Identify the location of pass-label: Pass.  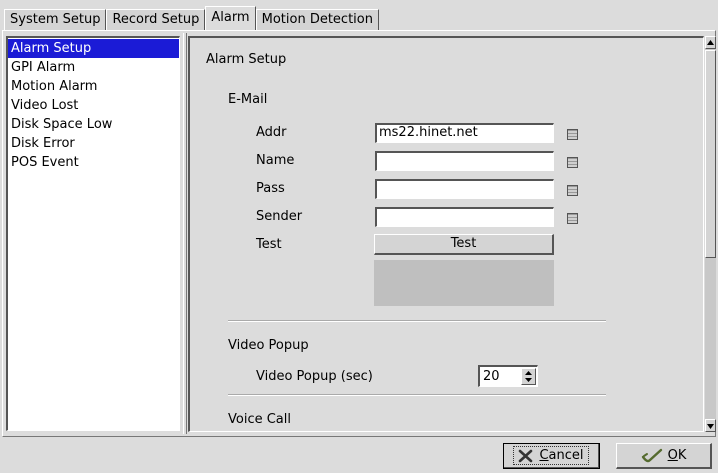
(270, 188).